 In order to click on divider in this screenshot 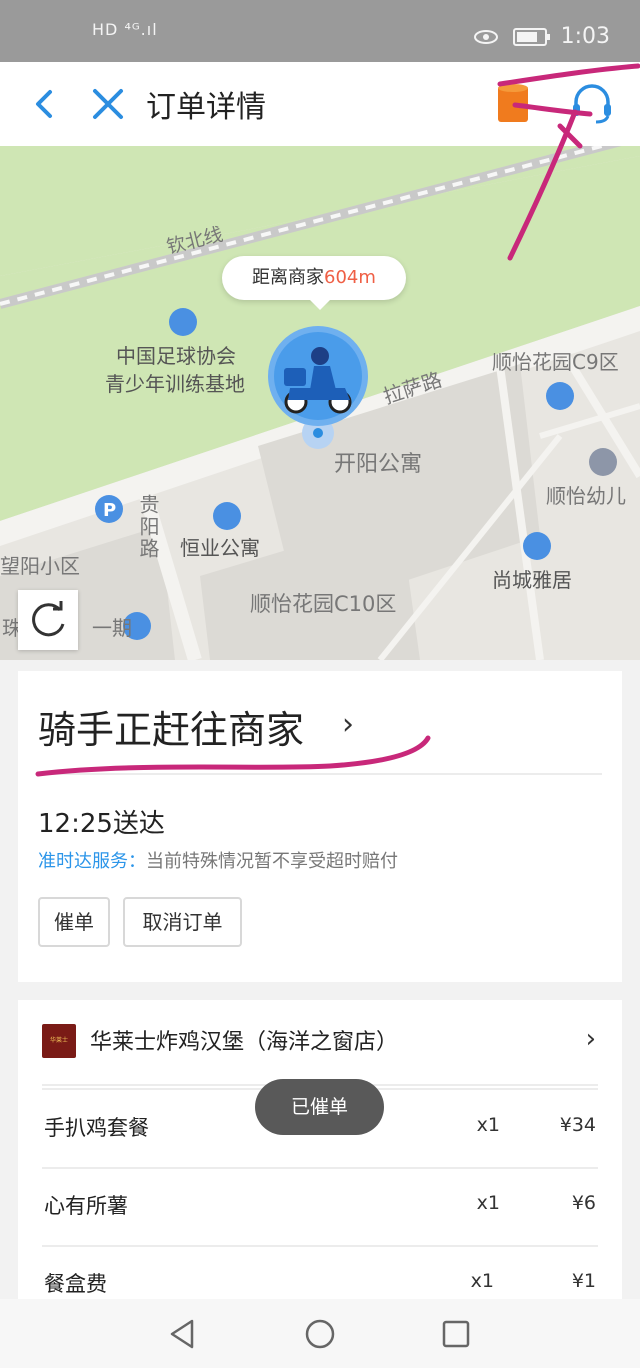, I will do `click(322, 774)`.